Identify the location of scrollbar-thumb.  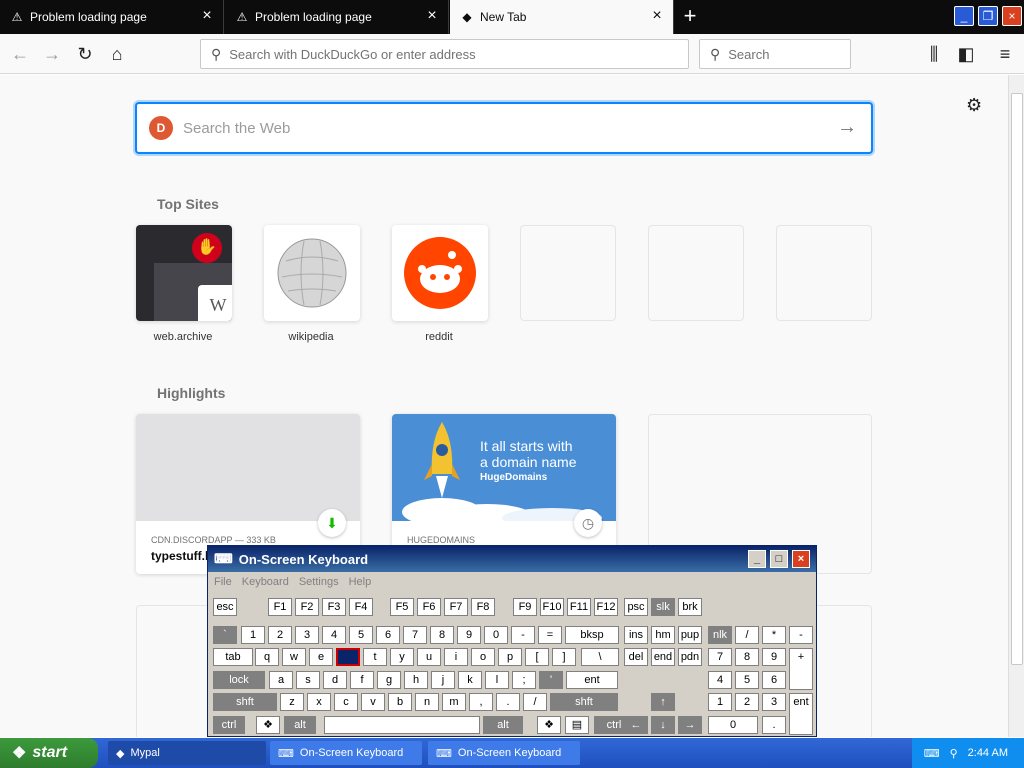
(1017, 379).